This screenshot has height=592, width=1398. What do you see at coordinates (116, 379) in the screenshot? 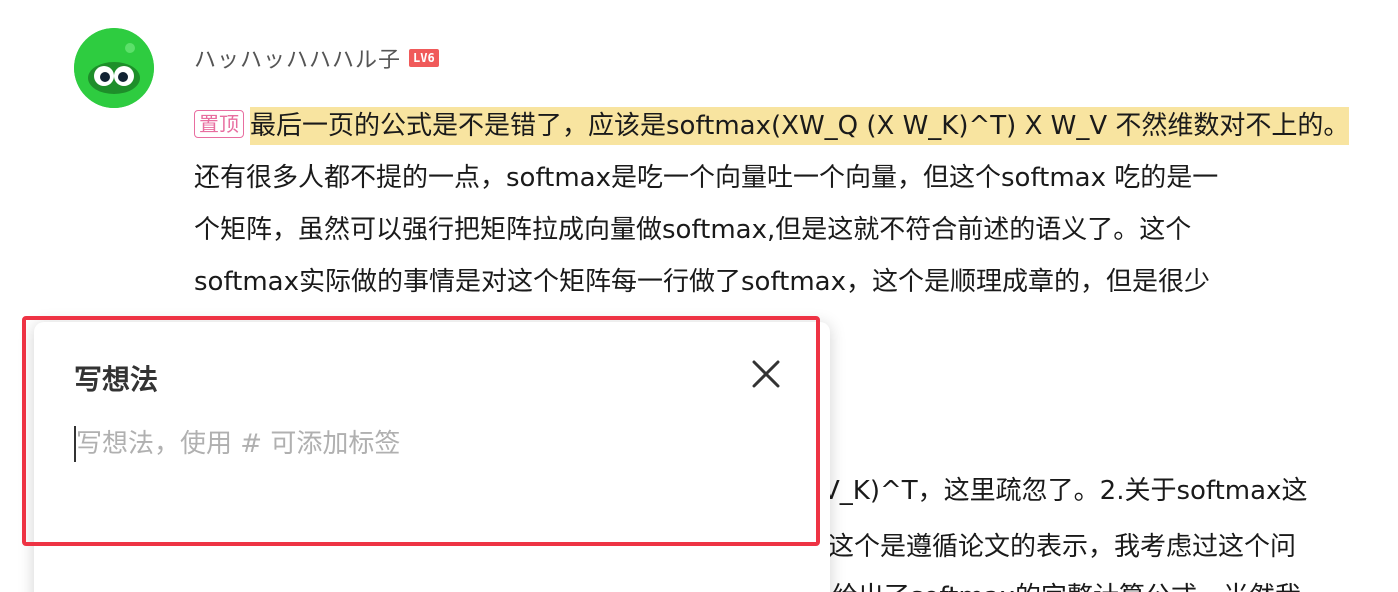
I see `popup-title: 写想法` at bounding box center [116, 379].